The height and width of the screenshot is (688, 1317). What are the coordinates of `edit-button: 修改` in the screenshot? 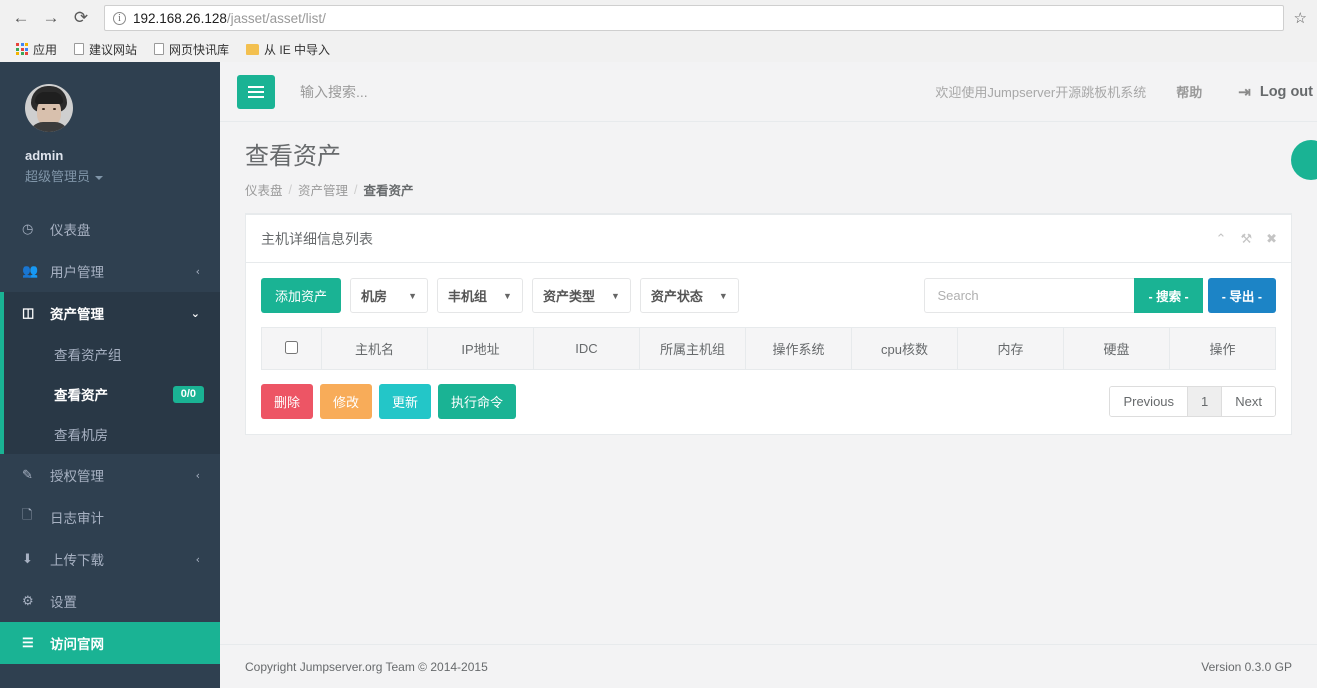 It's located at (346, 401).